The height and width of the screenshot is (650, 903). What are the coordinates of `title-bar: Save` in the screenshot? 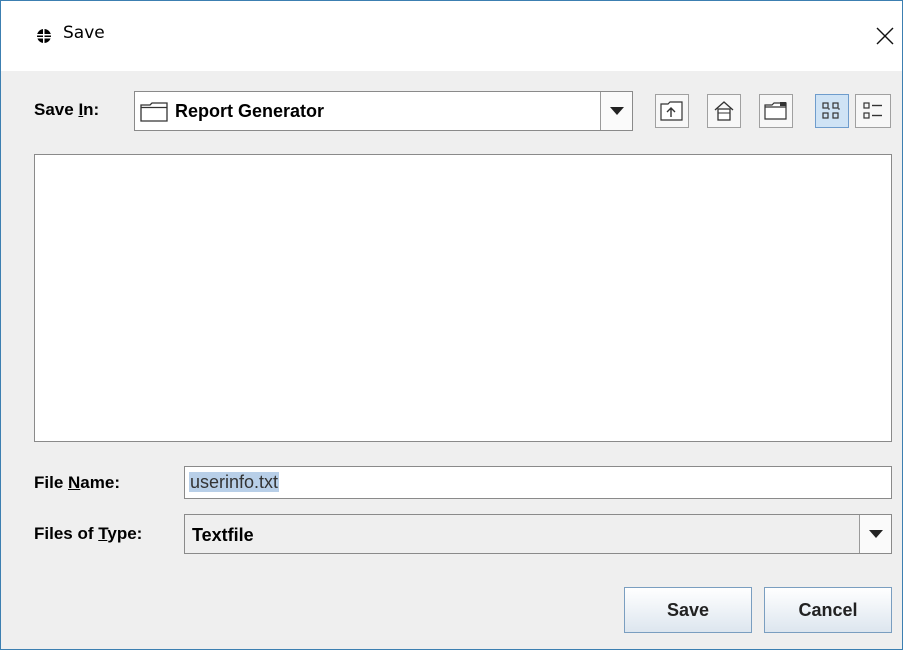 It's located at (451, 36).